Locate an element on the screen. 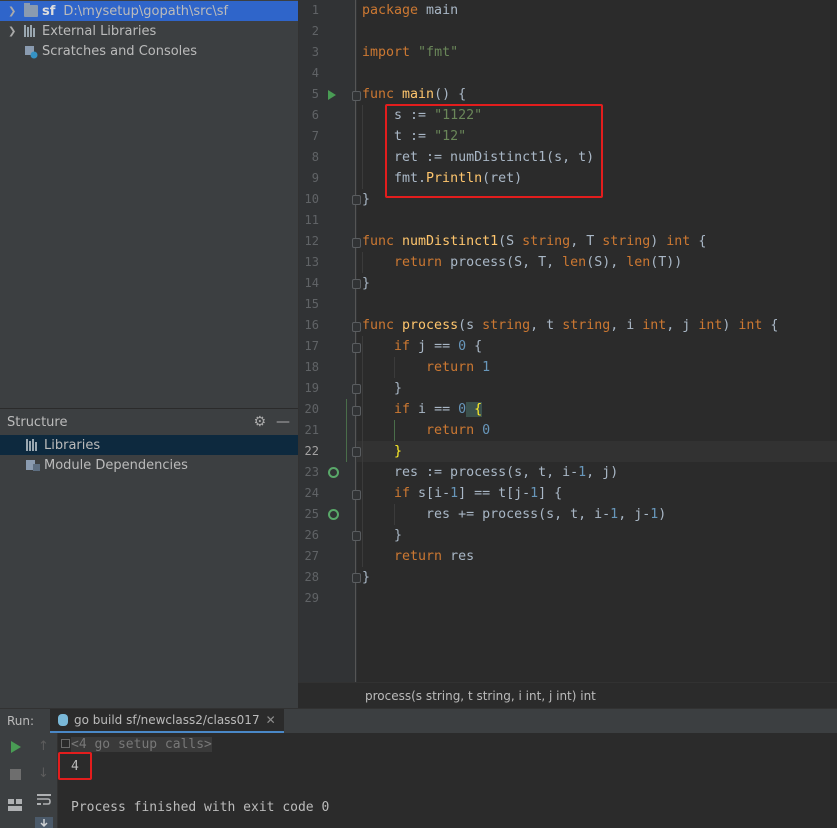 This screenshot has width=837, height=828. module-icon is located at coordinates (33, 465).